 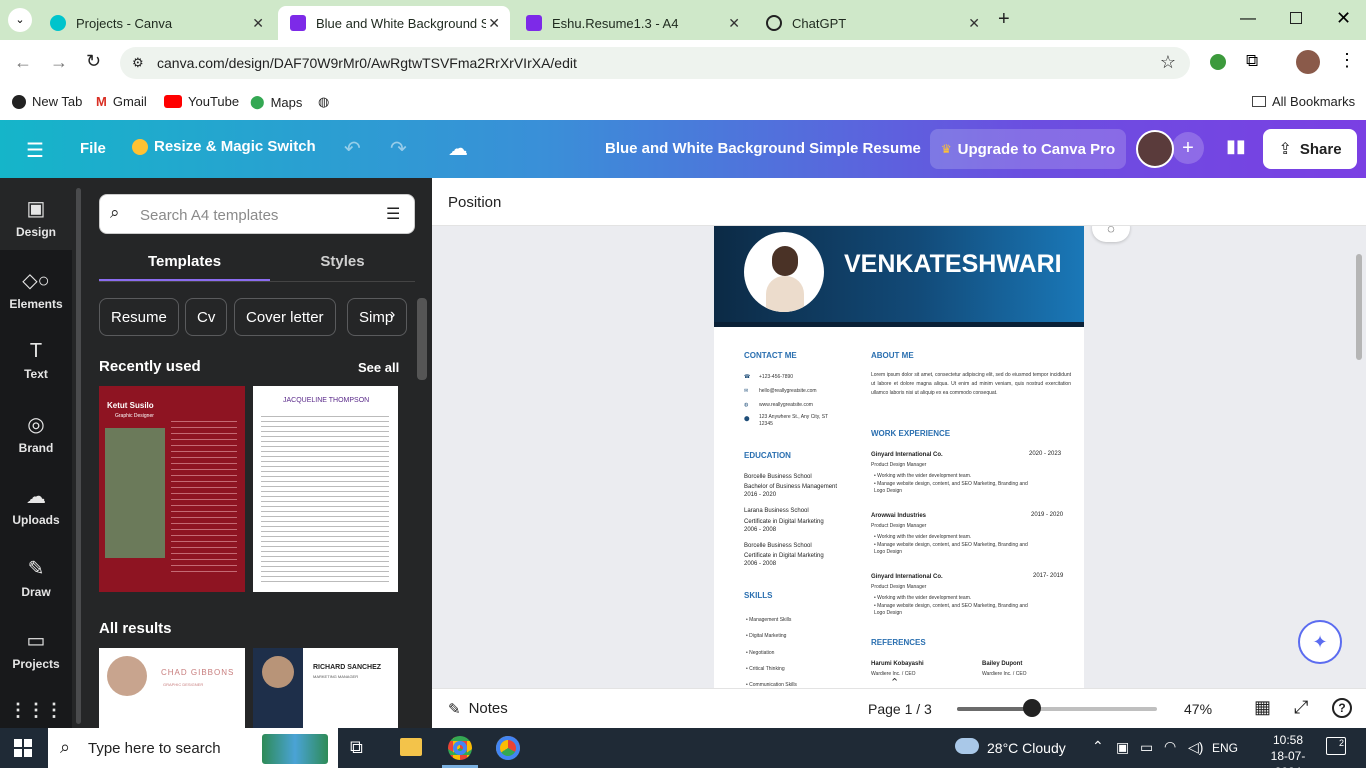 I want to click on extensions-puzzle-icon: ⧉, so click(x=1252, y=61).